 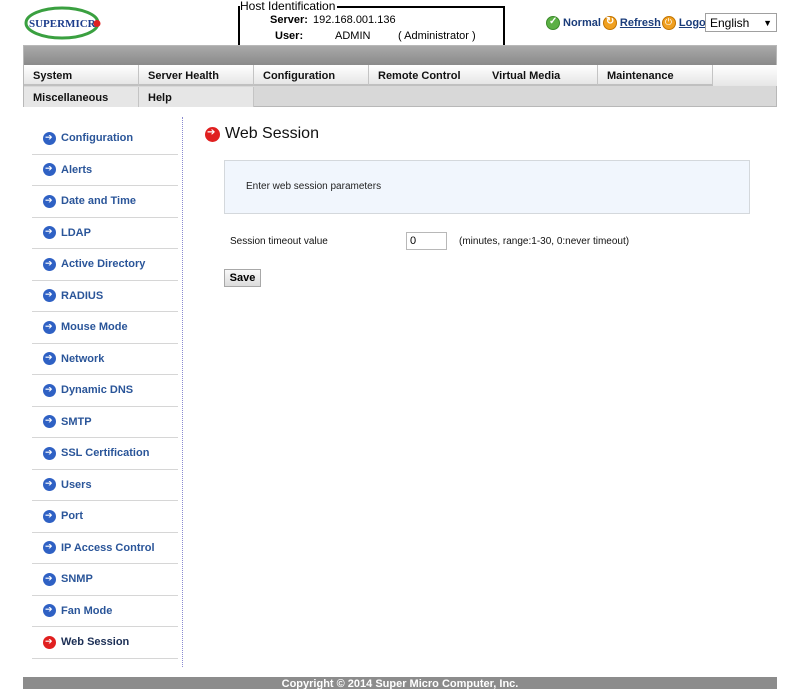 What do you see at coordinates (655, 75) in the screenshot?
I see `nav-tab-maintenance: Maintenance` at bounding box center [655, 75].